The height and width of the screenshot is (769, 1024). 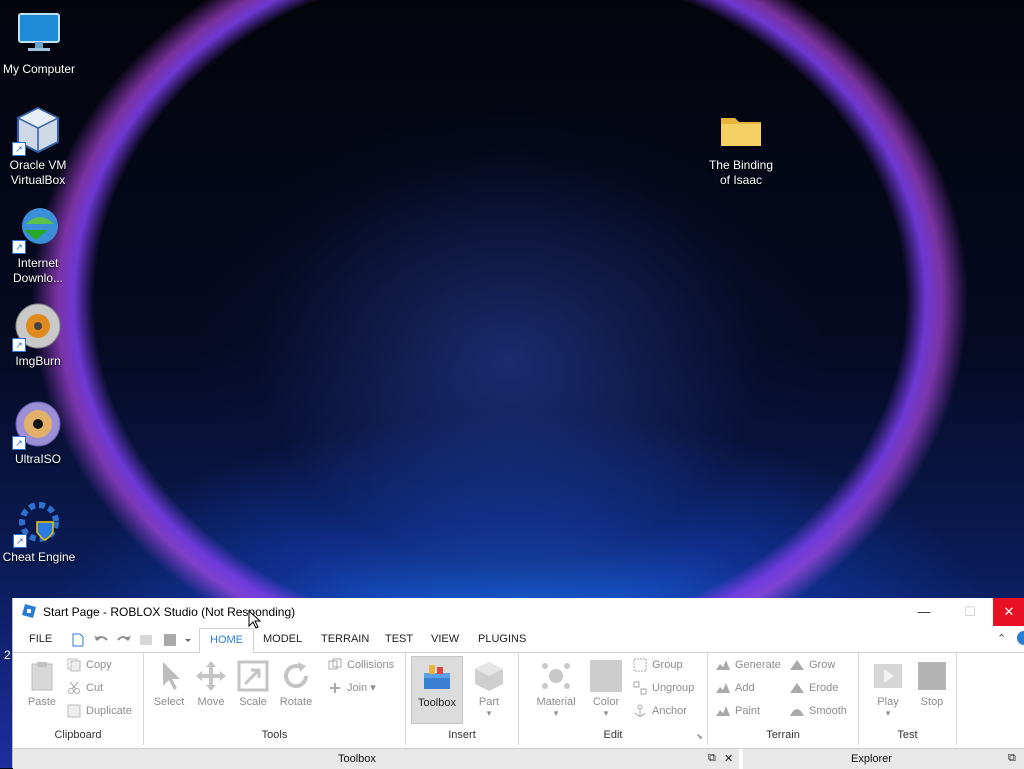 What do you see at coordinates (29, 611) in the screenshot?
I see `roblox-studio-logo-icon` at bounding box center [29, 611].